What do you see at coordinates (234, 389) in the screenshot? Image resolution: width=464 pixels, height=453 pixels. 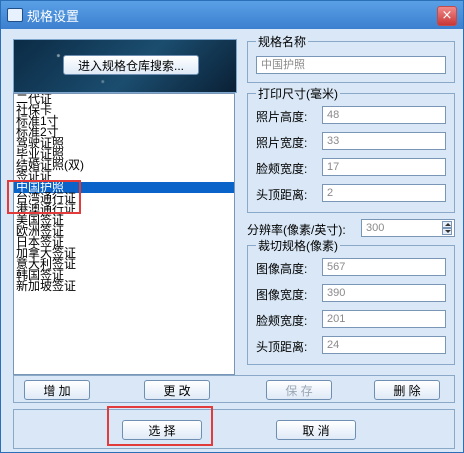 I see `action-toolbar: 增 加 更 改 保 存 删 除` at bounding box center [234, 389].